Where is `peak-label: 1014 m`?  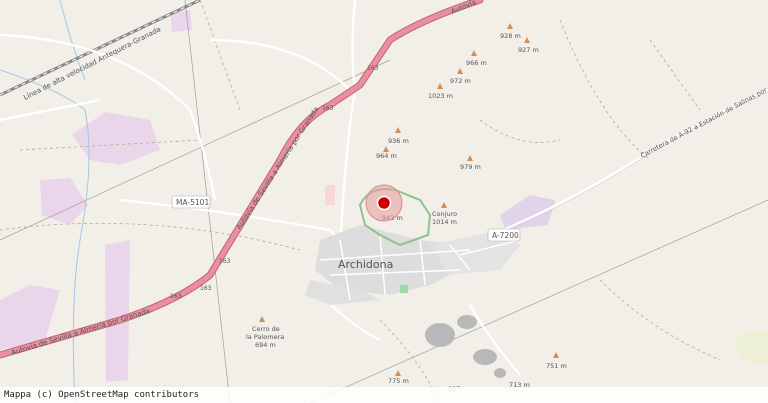 peak-label: 1014 m is located at coordinates (444, 222).